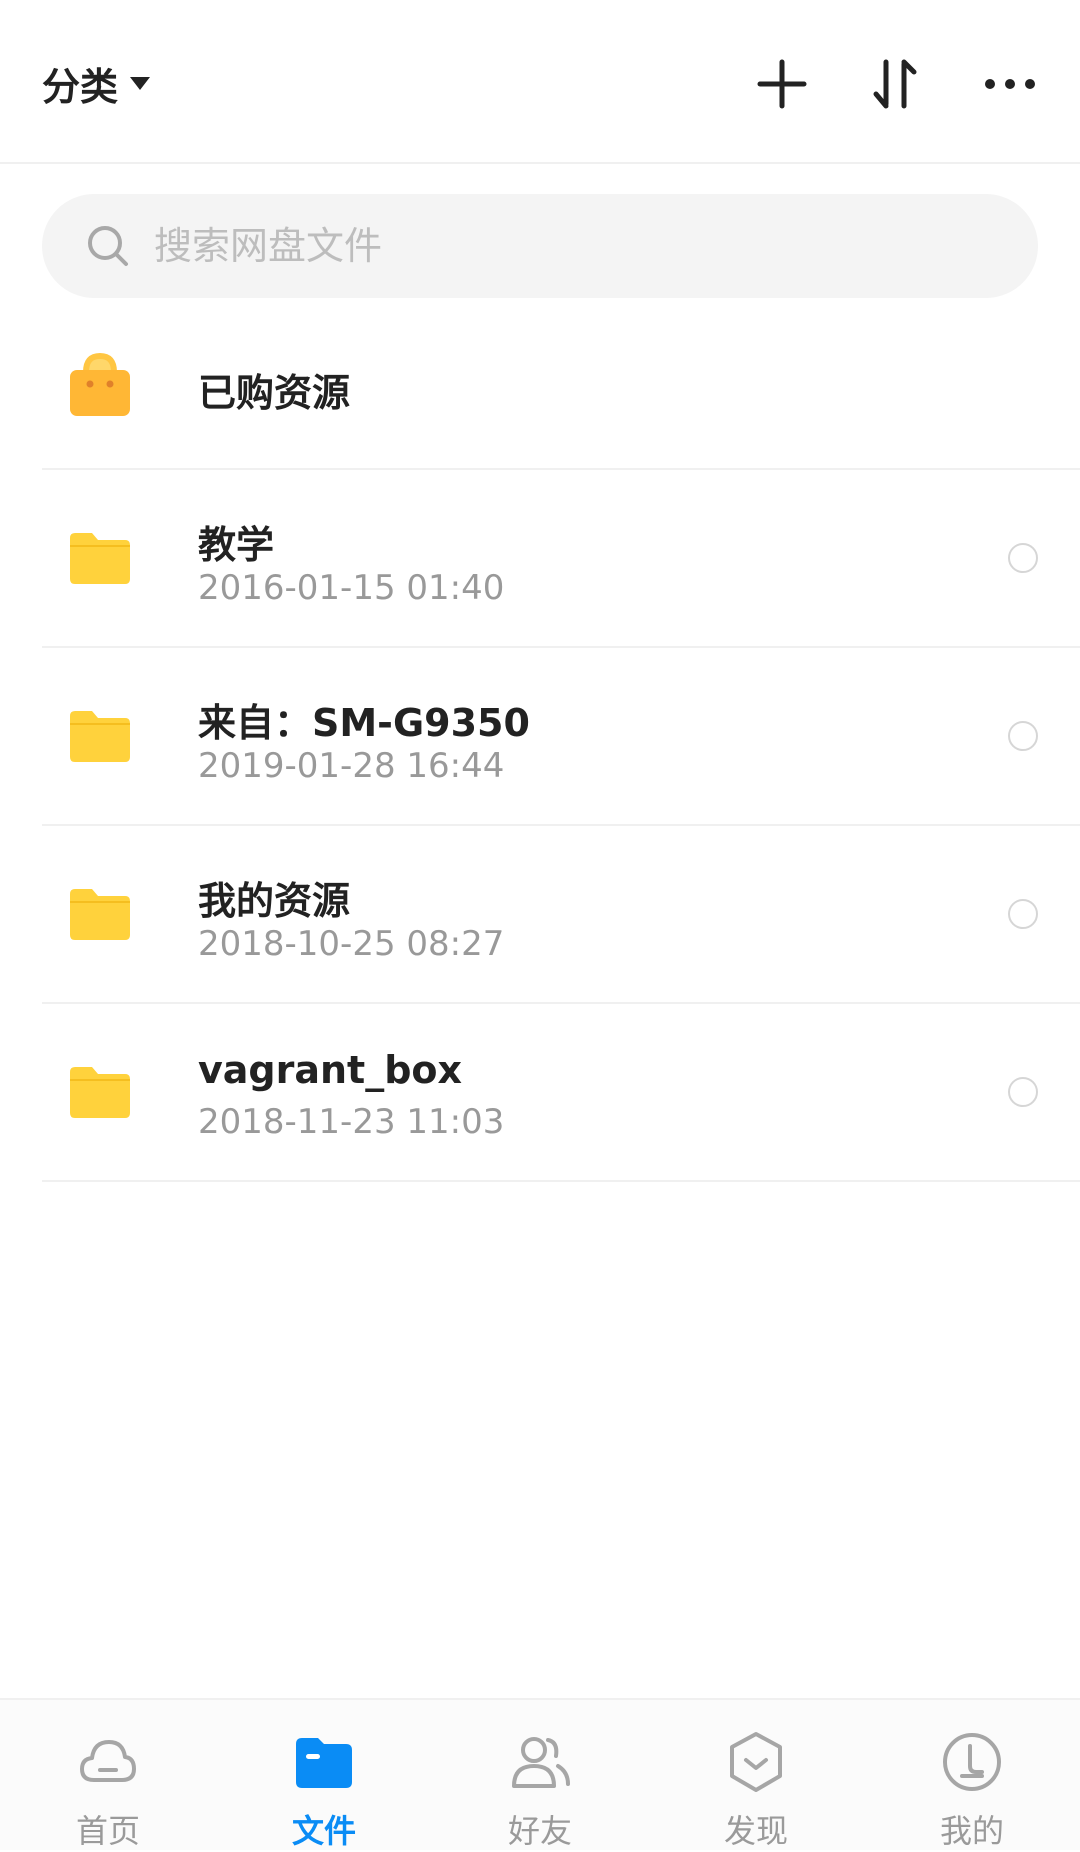  What do you see at coordinates (561, 558) in the screenshot?
I see `list-item: 教学 2016-01-15 01:40` at bounding box center [561, 558].